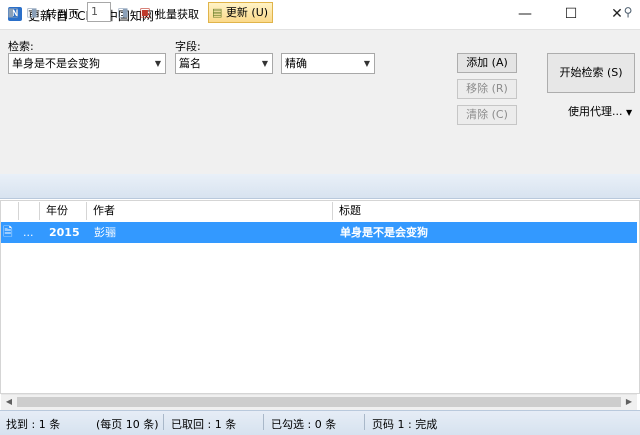 The height and width of the screenshot is (435, 640). I want to click on use-proxy-menu: 使用代理... ▼, so click(600, 111).